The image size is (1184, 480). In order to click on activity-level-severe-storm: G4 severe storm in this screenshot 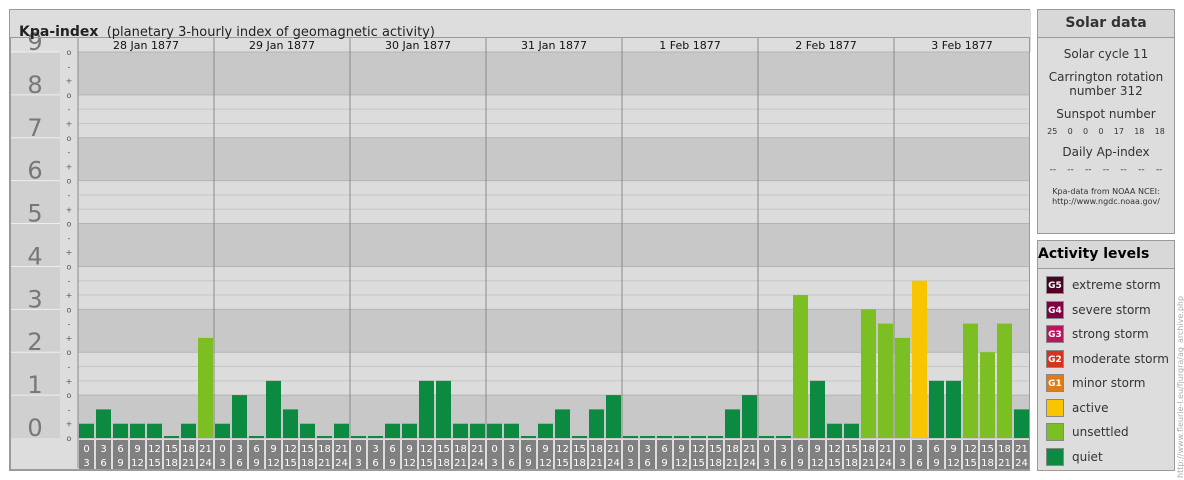, I will do `click(1106, 310)`.